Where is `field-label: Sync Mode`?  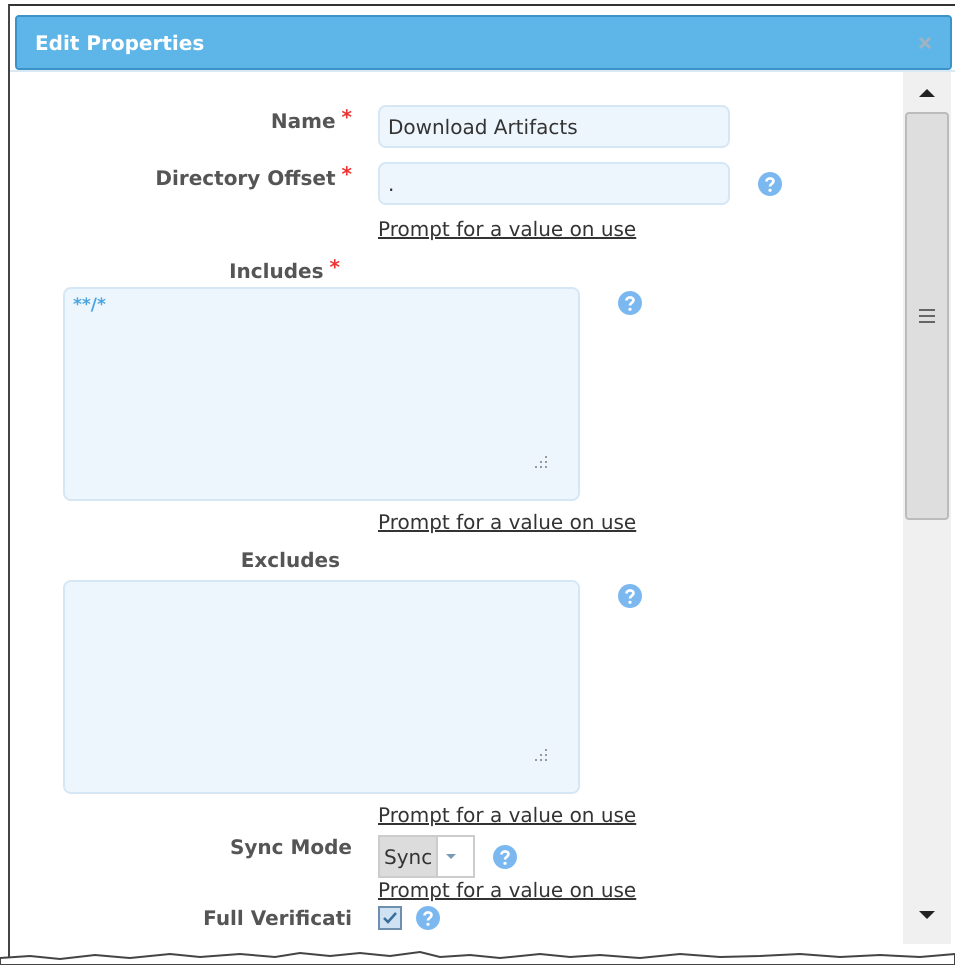 field-label: Sync Mode is located at coordinates (291, 847).